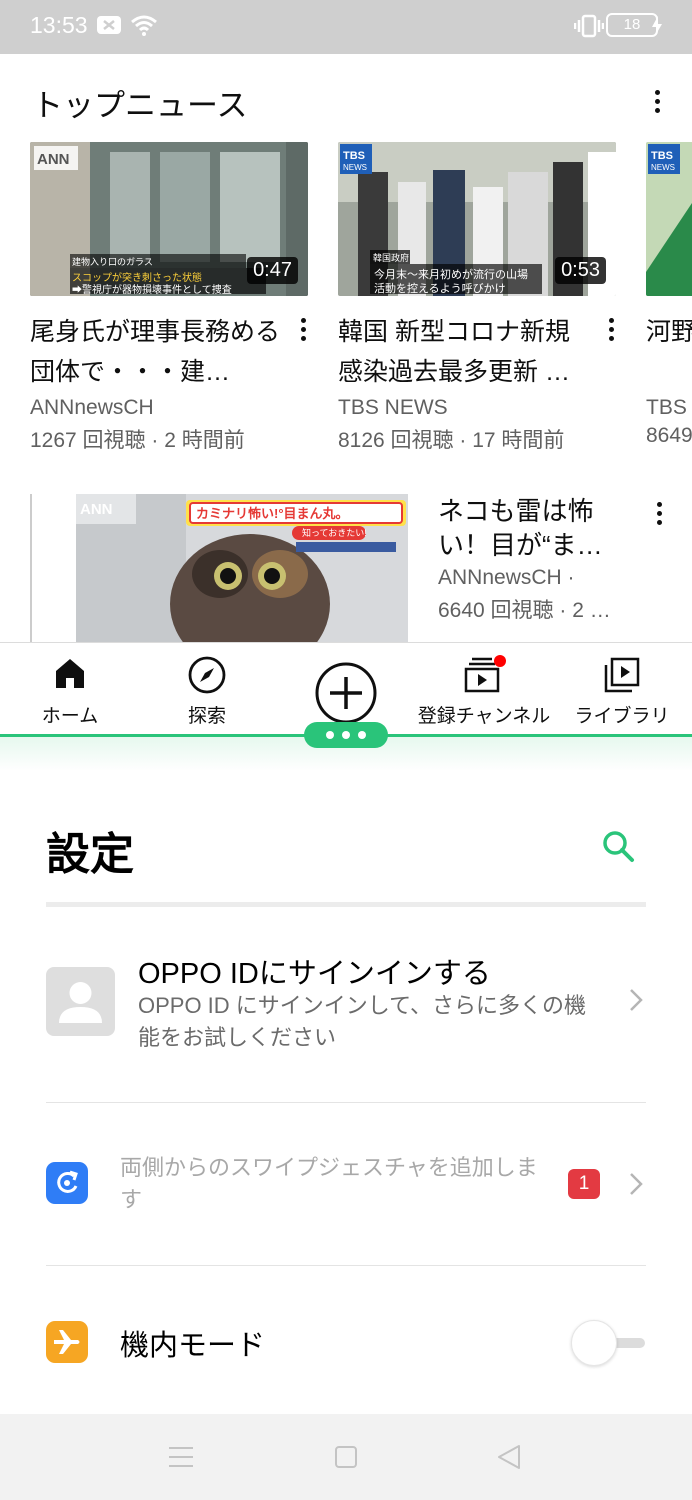 The image size is (692, 1500). I want to click on video-meta: 8126 回視聴 · 17 時間前, so click(451, 440).